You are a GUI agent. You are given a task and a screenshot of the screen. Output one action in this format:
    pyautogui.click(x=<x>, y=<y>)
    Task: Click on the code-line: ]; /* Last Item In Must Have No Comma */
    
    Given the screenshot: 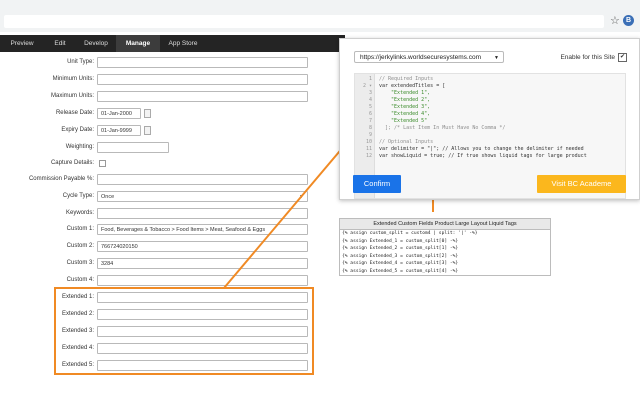 What is the action you would take?
    pyautogui.click(x=442, y=128)
    